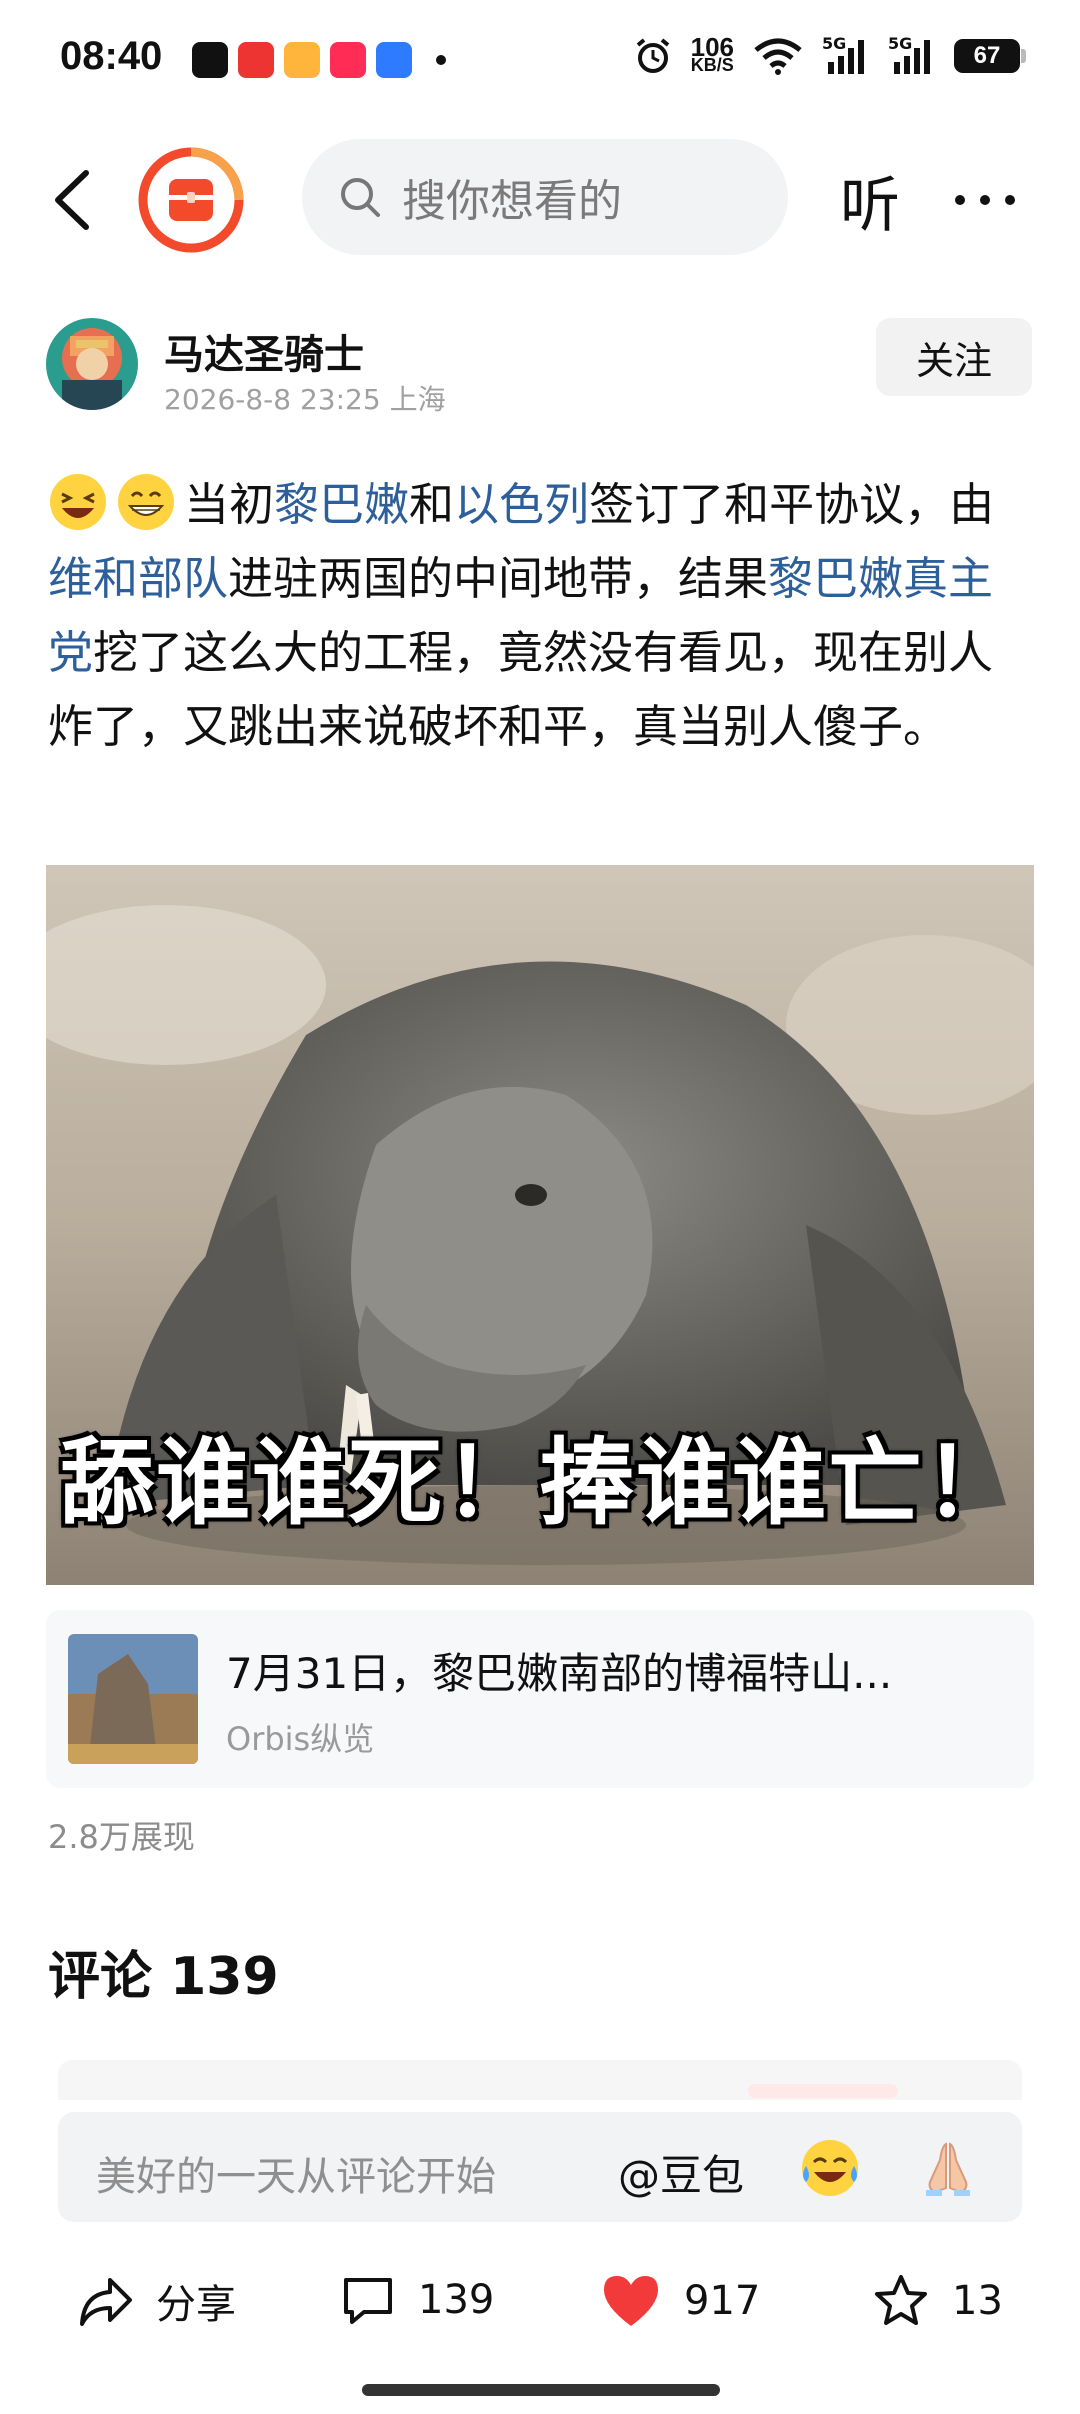 Image resolution: width=1080 pixels, height=2414 pixels. I want to click on image-caption: 舔谁谁死！捧谁谁亡！, so click(539, 1483).